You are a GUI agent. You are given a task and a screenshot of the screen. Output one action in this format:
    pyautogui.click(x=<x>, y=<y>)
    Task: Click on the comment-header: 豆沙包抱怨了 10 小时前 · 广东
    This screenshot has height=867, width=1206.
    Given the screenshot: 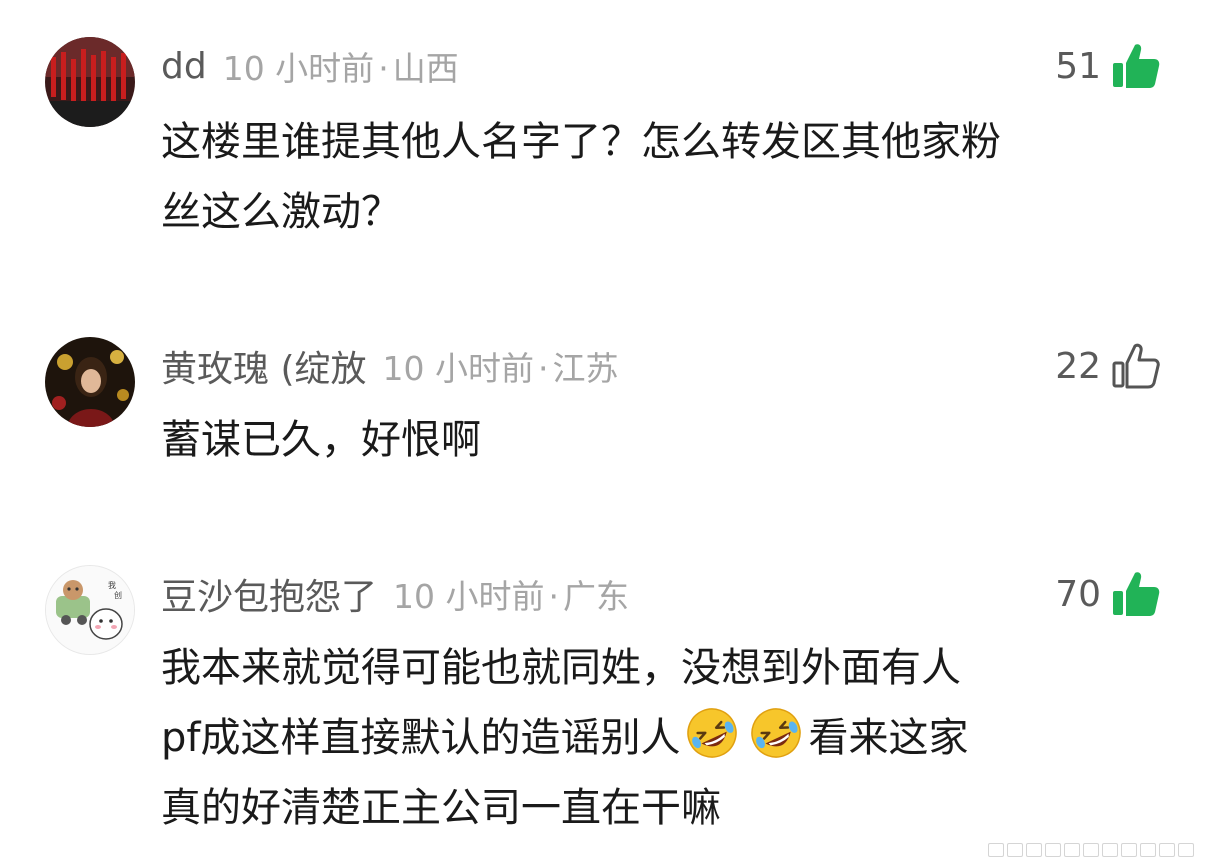 What is the action you would take?
    pyautogui.click(x=395, y=594)
    